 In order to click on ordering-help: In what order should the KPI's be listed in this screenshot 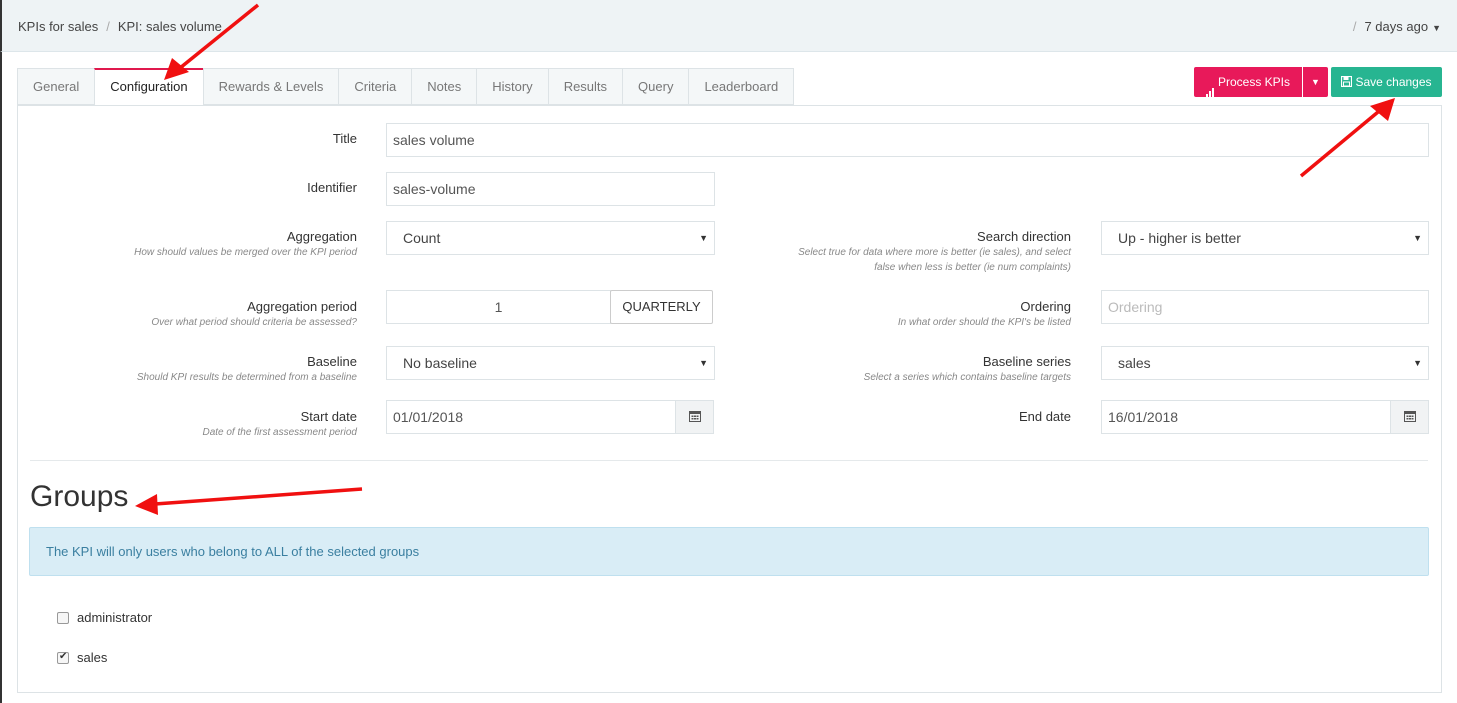, I will do `click(984, 322)`.